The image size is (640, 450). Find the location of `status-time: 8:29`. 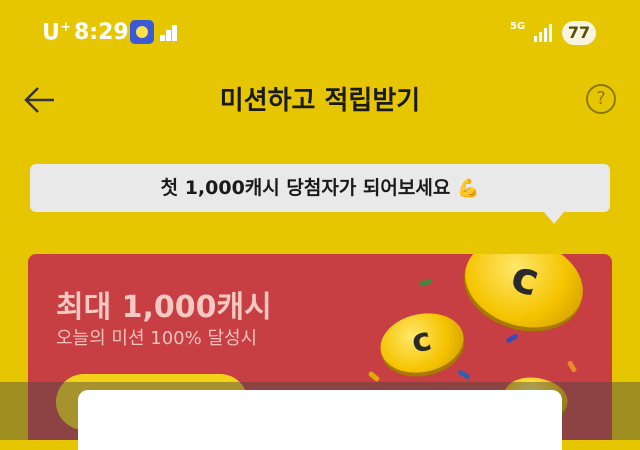

status-time: 8:29 is located at coordinates (101, 32).